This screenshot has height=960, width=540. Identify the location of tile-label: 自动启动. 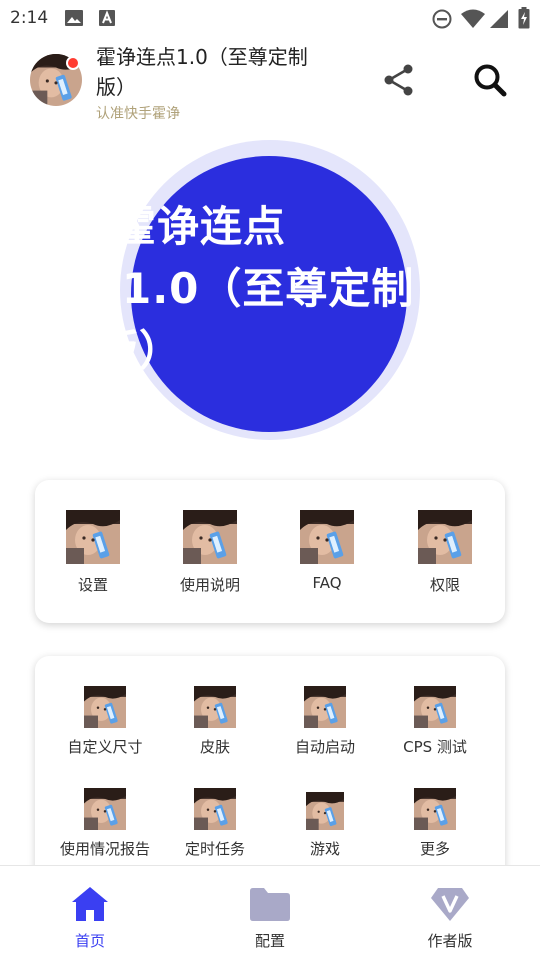
(324, 747).